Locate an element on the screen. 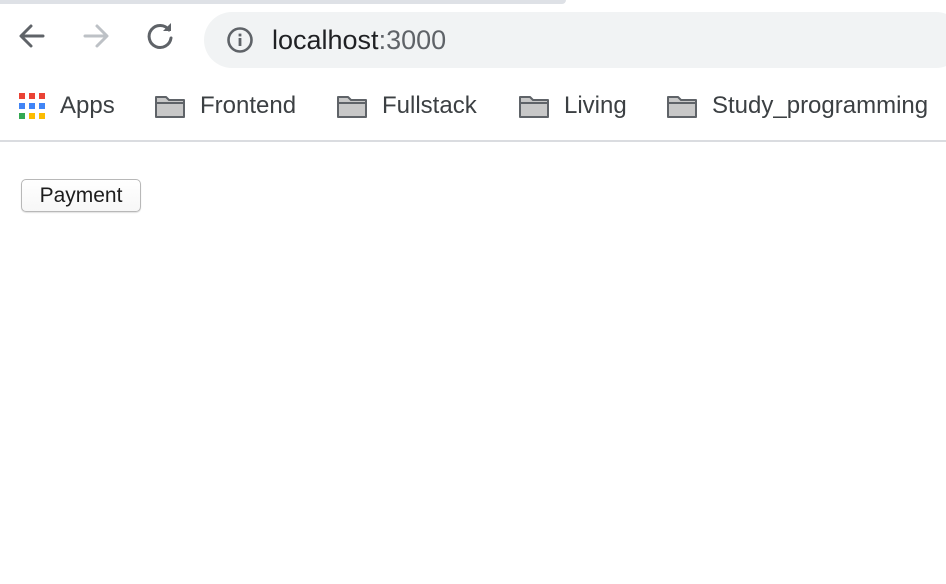  arrow-left-icon is located at coordinates (32, 36).